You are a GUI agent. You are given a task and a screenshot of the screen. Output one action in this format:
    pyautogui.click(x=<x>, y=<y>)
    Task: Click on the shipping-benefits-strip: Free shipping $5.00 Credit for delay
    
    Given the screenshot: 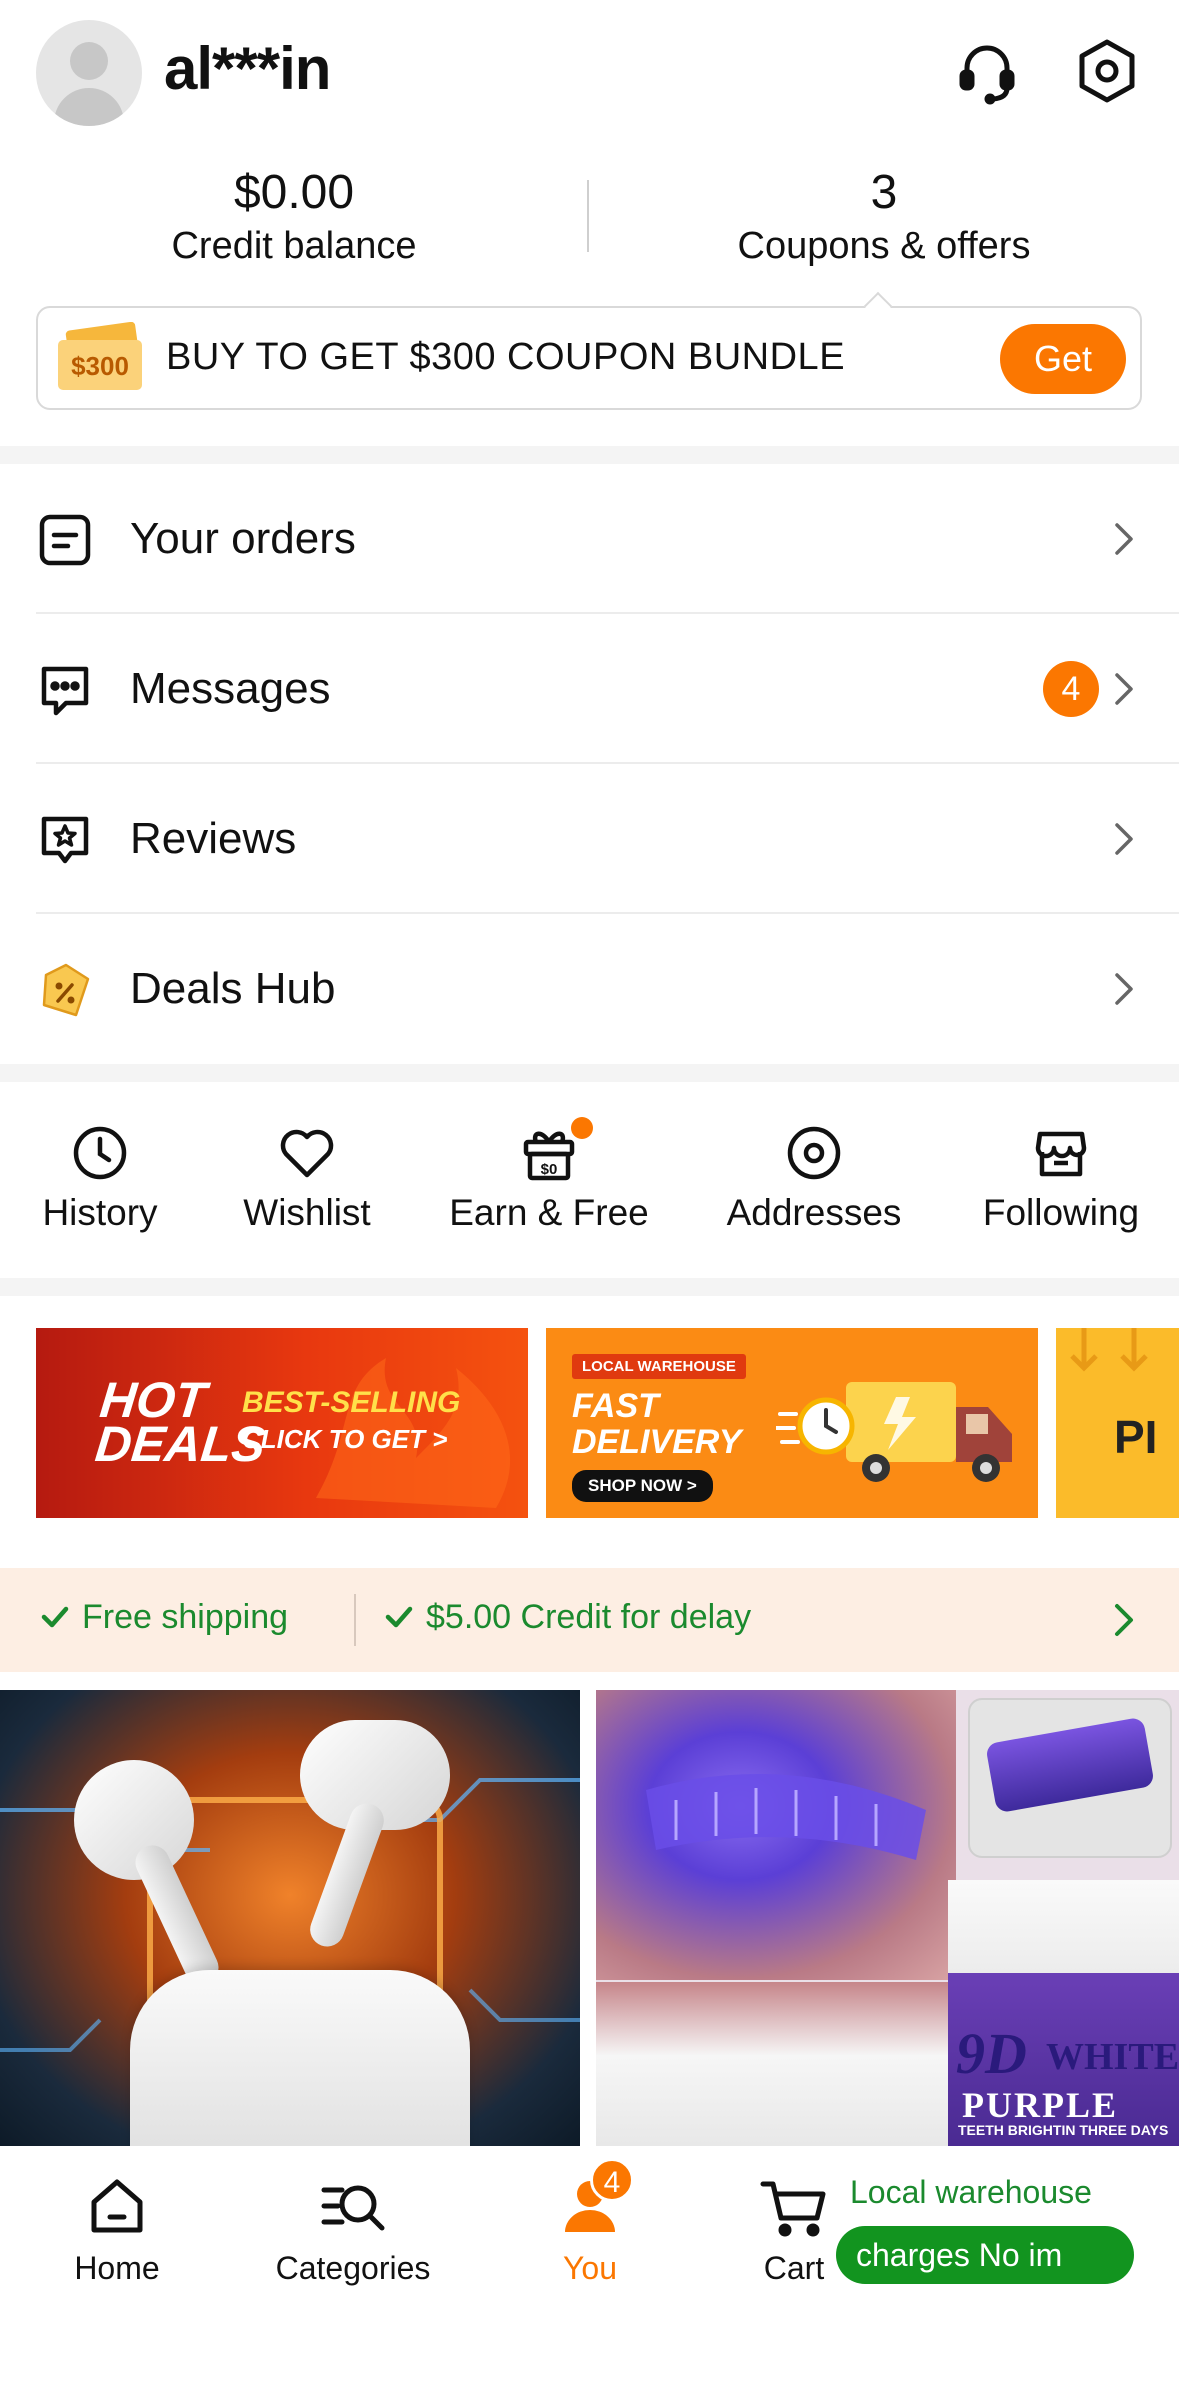 What is the action you would take?
    pyautogui.click(x=589, y=1620)
    